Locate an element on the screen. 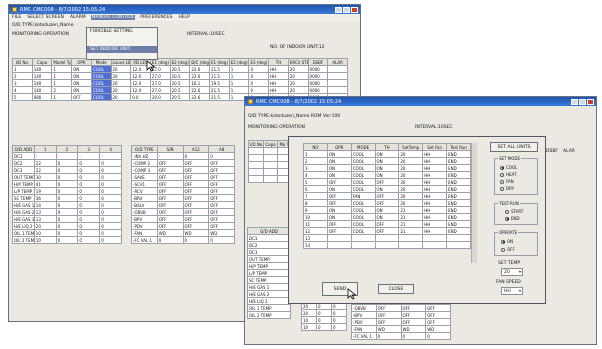 Image resolution: width=602 pixels, height=349 pixels. table-row: 9 ON COOL ON 21 HH END is located at coordinates (387, 210).